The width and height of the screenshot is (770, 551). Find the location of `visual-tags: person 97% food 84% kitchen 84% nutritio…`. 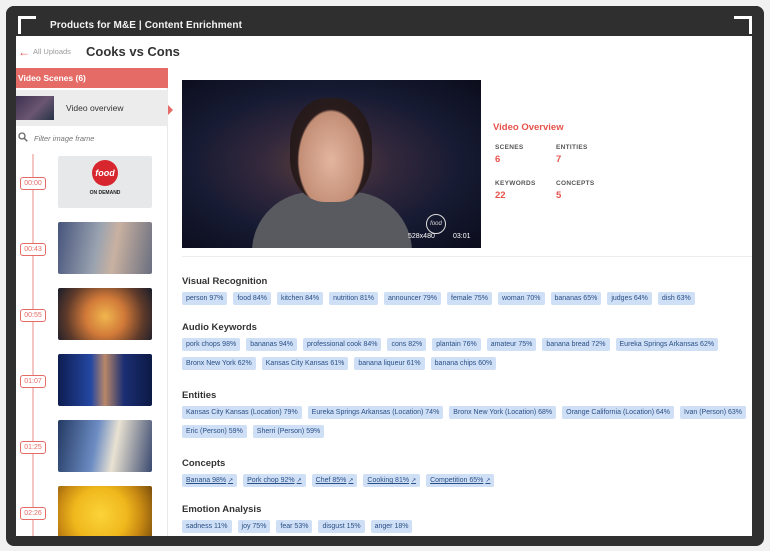

visual-tags: person 97% food 84% kitchen 84% nutritio… is located at coordinates (467, 298).